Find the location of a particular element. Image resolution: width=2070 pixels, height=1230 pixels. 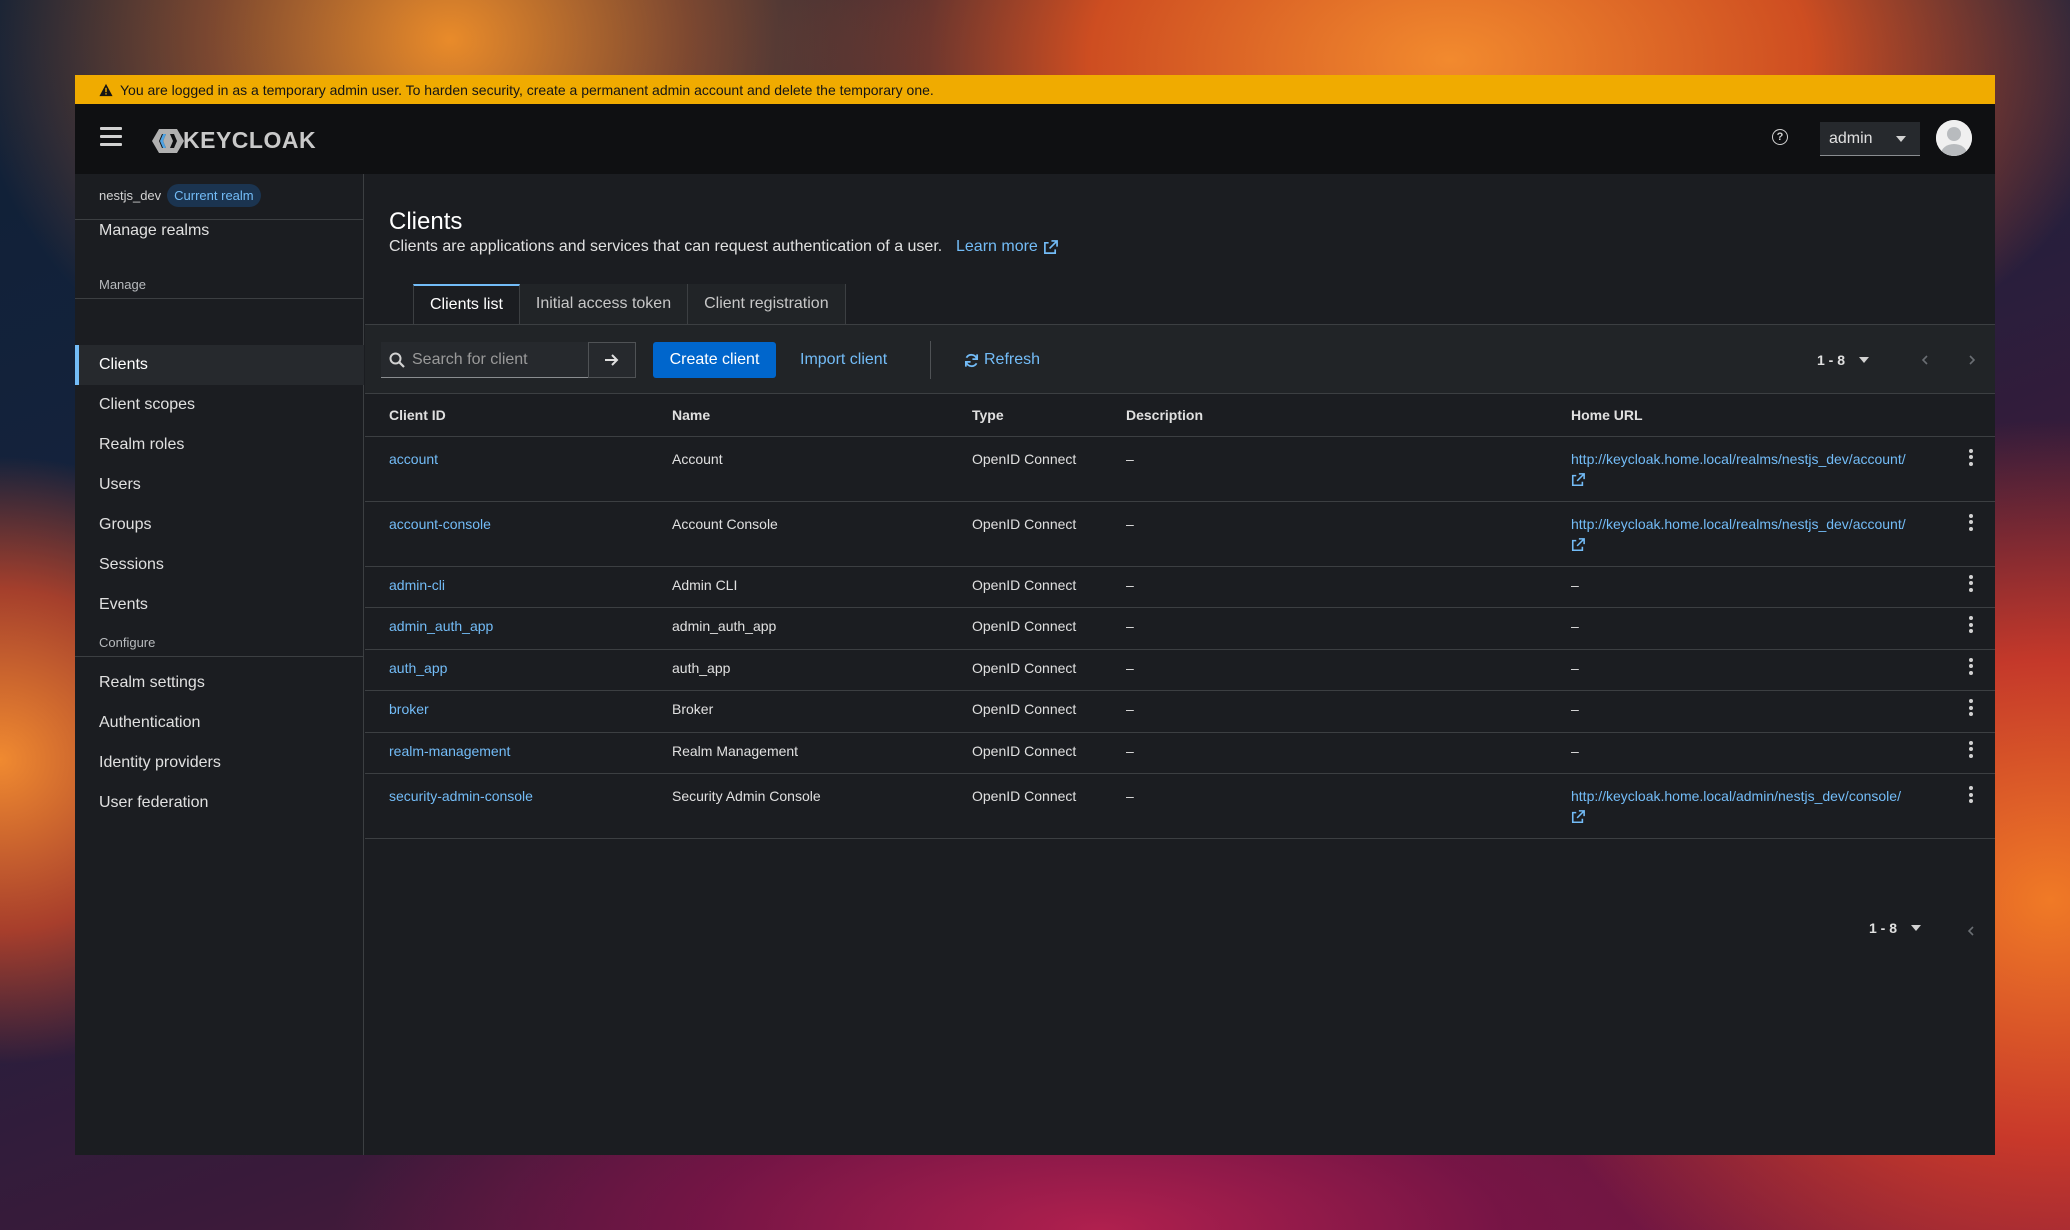

sidebar-item-realm-settings: Realm settings is located at coordinates (152, 683).